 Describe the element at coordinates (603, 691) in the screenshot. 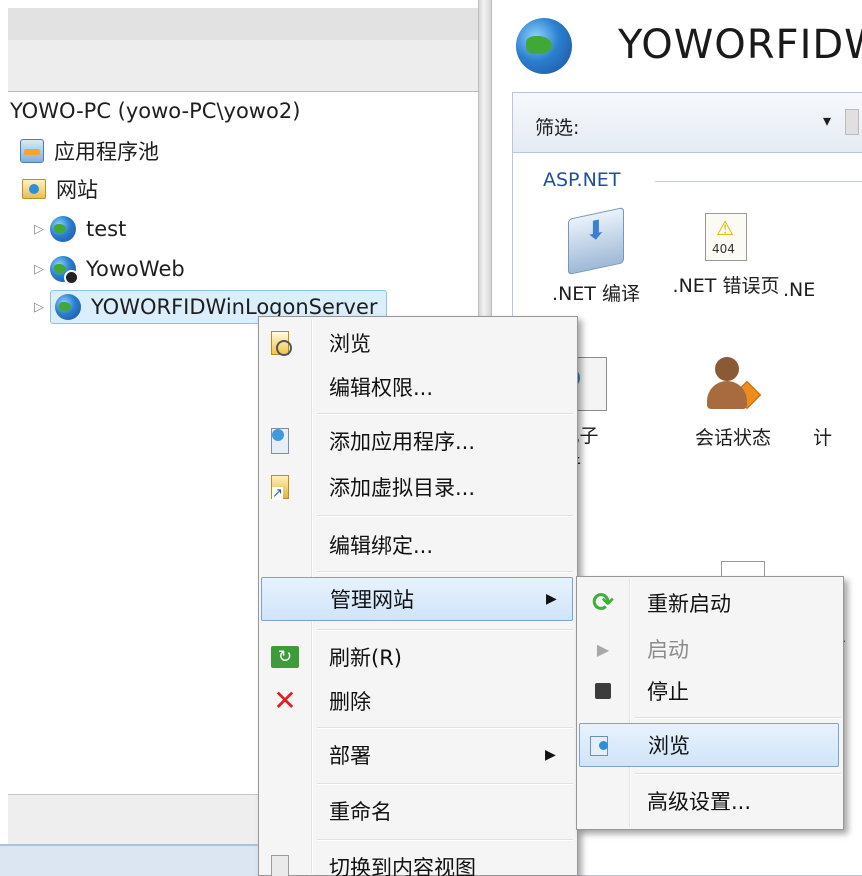

I see `stop-icon` at that location.